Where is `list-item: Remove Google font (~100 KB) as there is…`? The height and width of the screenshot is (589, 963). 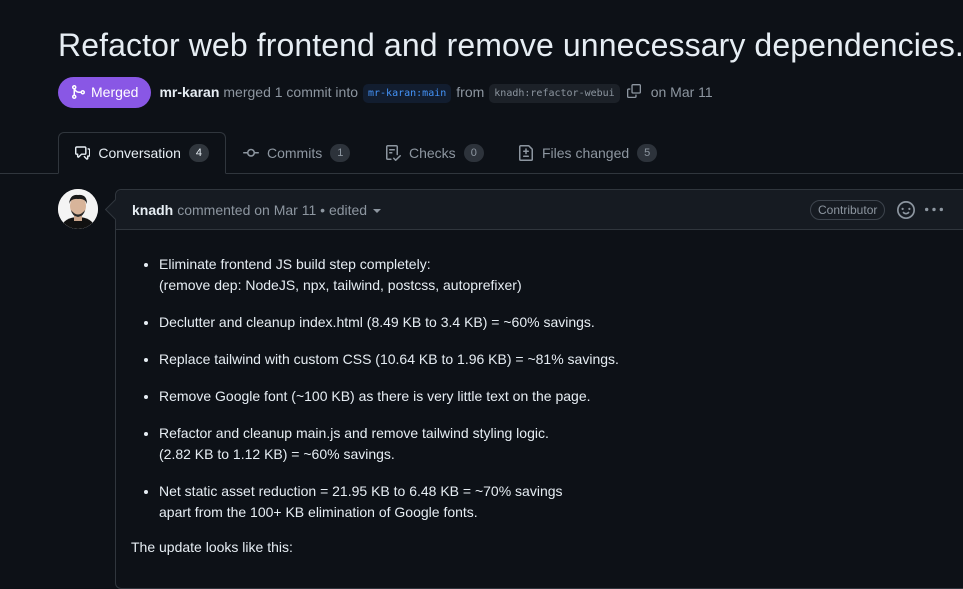
list-item: Remove Google font (~100 KB) as there is… is located at coordinates (559, 396).